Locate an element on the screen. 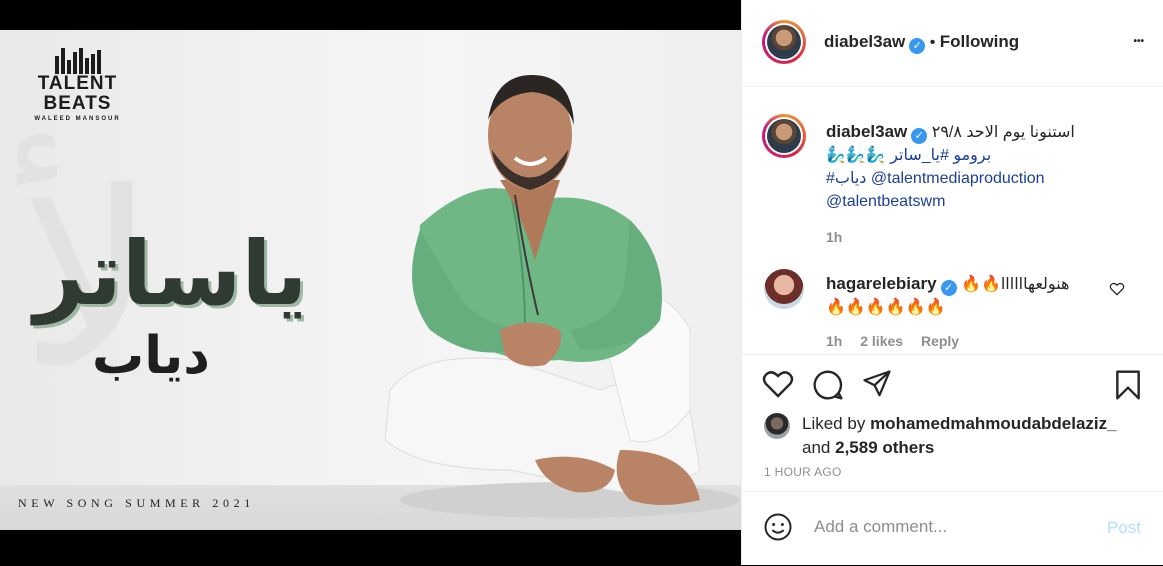  mention-talentbeatswm: @talentbeatswm is located at coordinates (885, 201).